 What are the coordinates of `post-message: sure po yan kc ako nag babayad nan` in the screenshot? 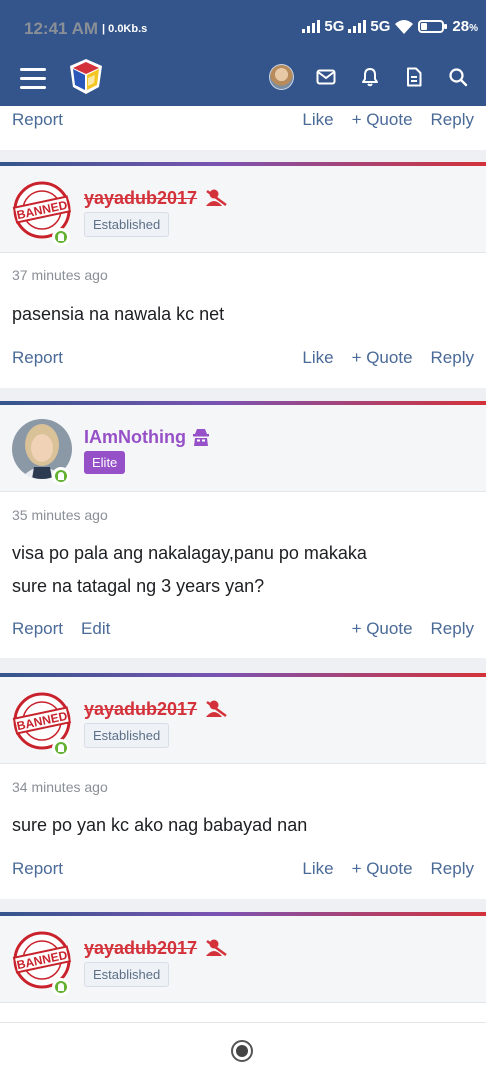 It's located at (160, 825).